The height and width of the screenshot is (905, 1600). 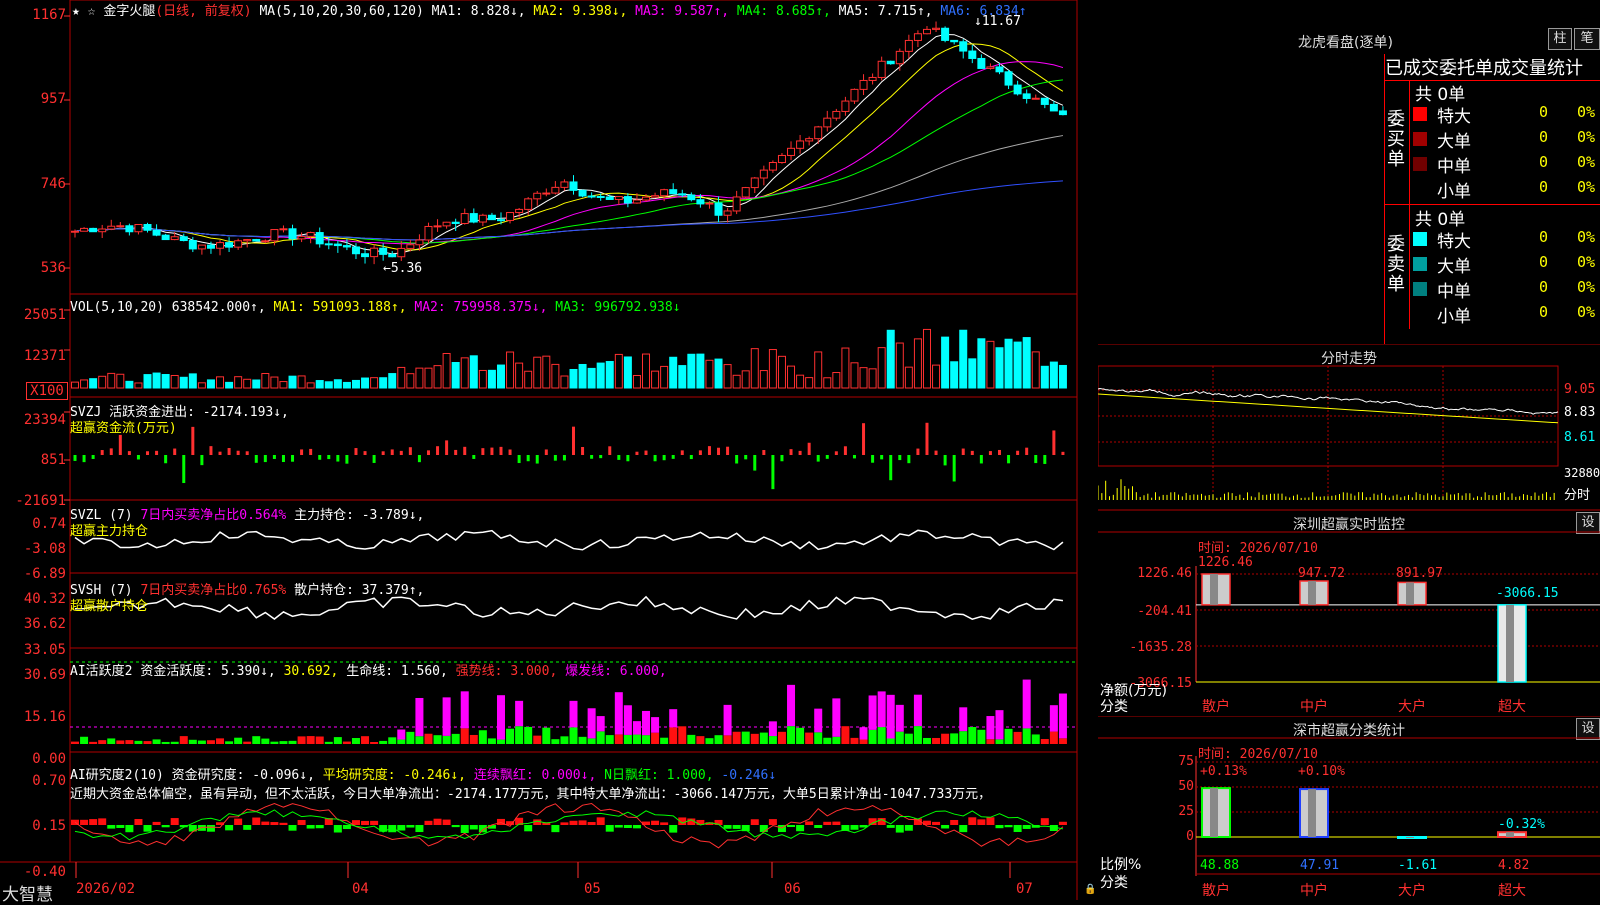 I want to click on price-low-label: ←5.36, so click(x=403, y=268).